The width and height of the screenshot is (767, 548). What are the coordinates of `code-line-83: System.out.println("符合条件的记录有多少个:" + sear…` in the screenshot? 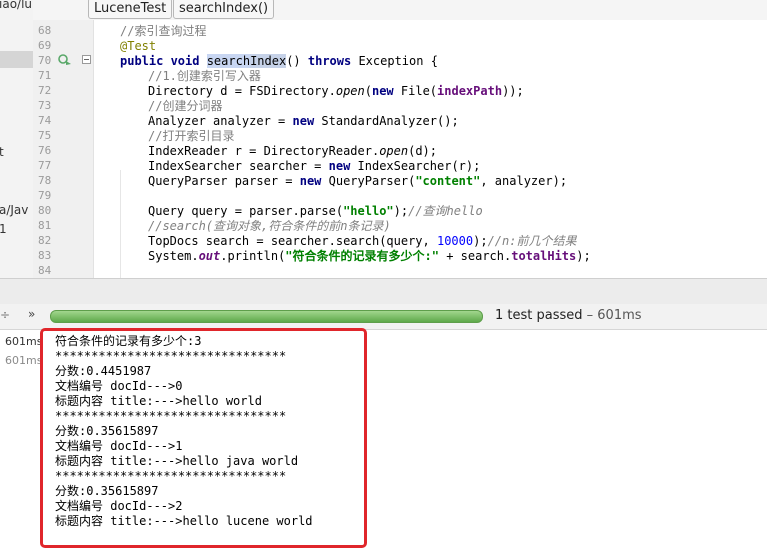 It's located at (369, 256).